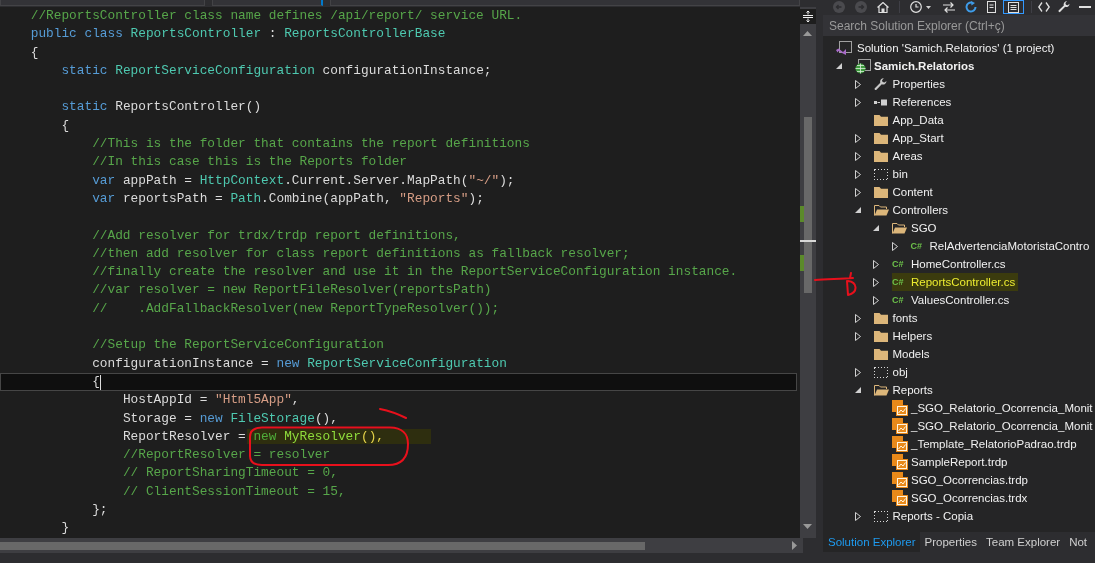 The height and width of the screenshot is (563, 1095). What do you see at coordinates (904, 336) in the screenshot?
I see `tree-item: Helpers` at bounding box center [904, 336].